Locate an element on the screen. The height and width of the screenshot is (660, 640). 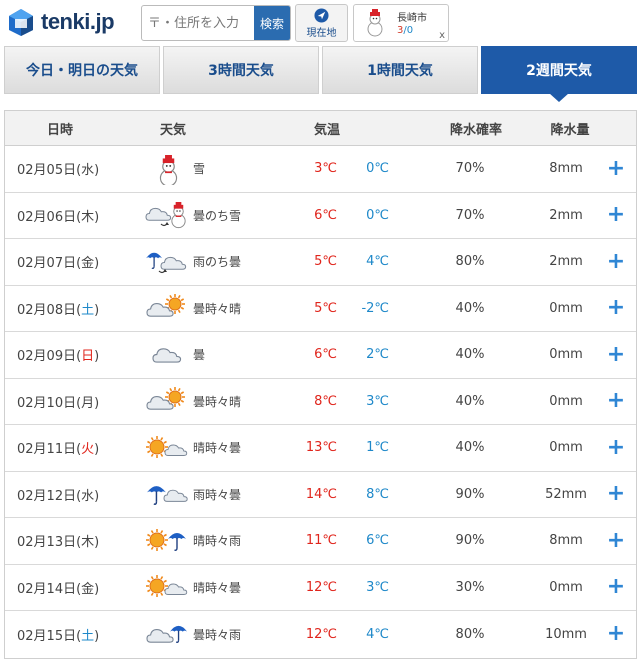
sunny-sometimes-cloudy-icon is located at coordinates (167, 446).